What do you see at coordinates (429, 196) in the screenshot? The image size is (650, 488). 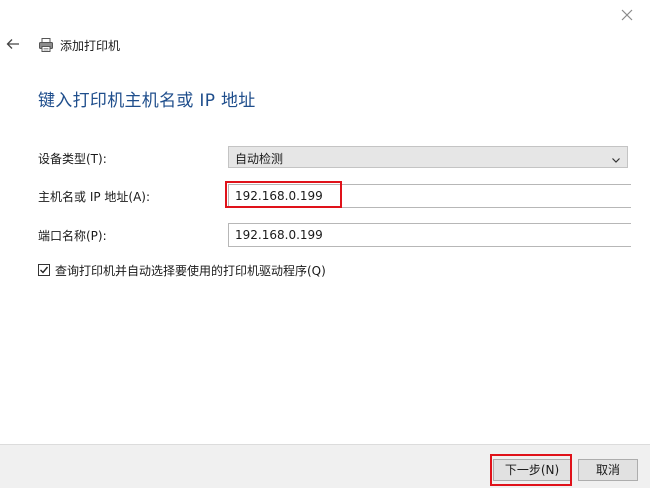 I see `hostname-input` at bounding box center [429, 196].